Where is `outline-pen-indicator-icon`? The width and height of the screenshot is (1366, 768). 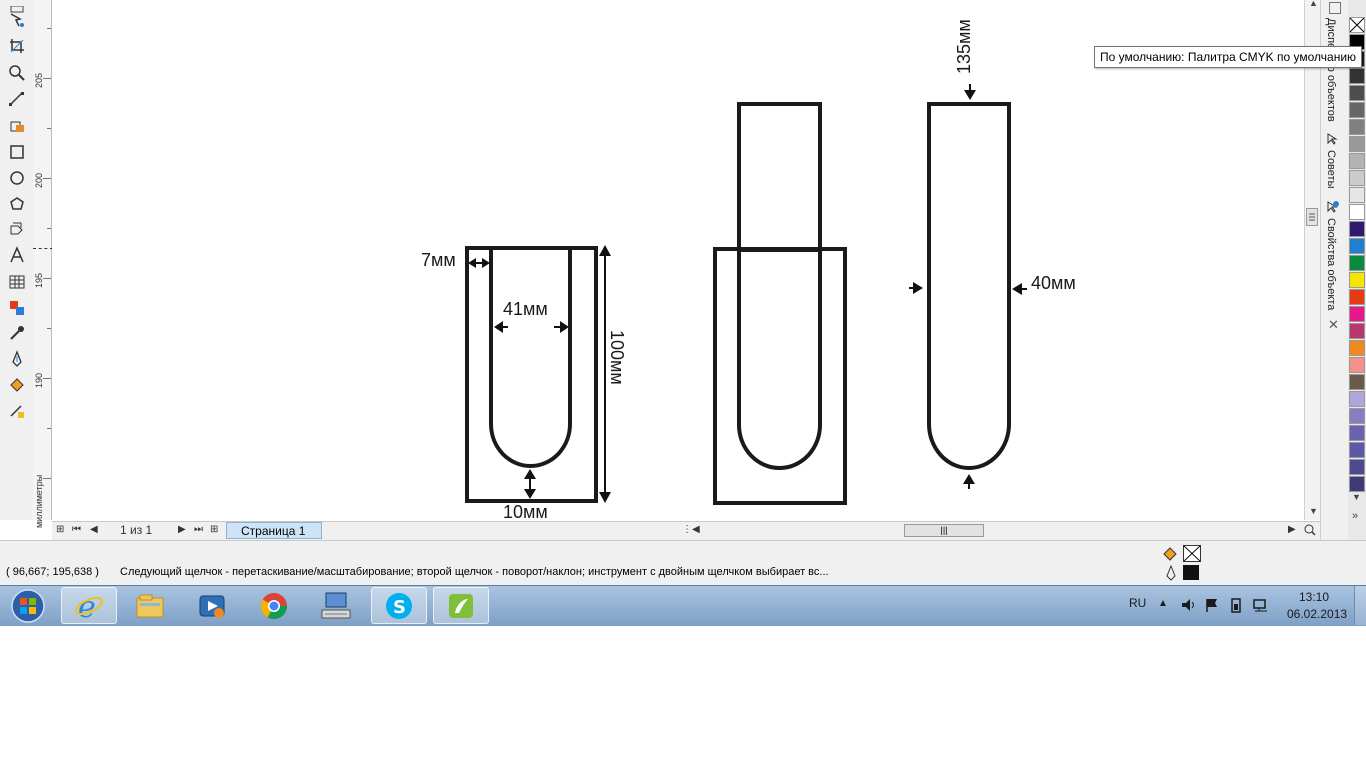
outline-pen-indicator-icon is located at coordinates (1171, 574).